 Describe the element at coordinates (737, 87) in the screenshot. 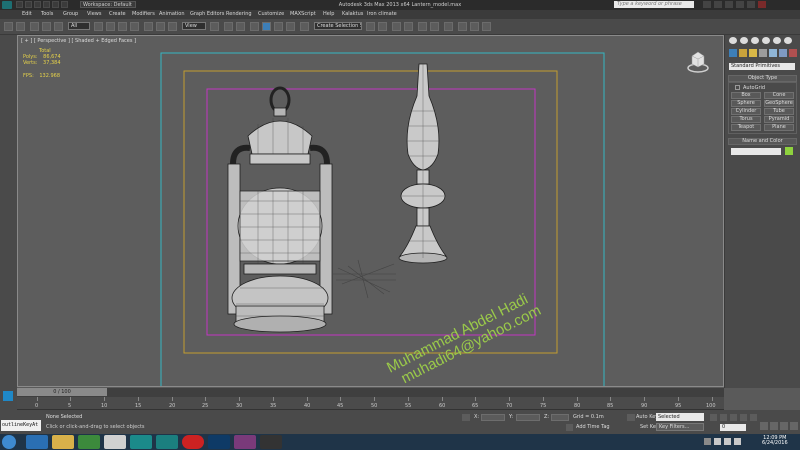

I see `autogrid-checkbox` at that location.